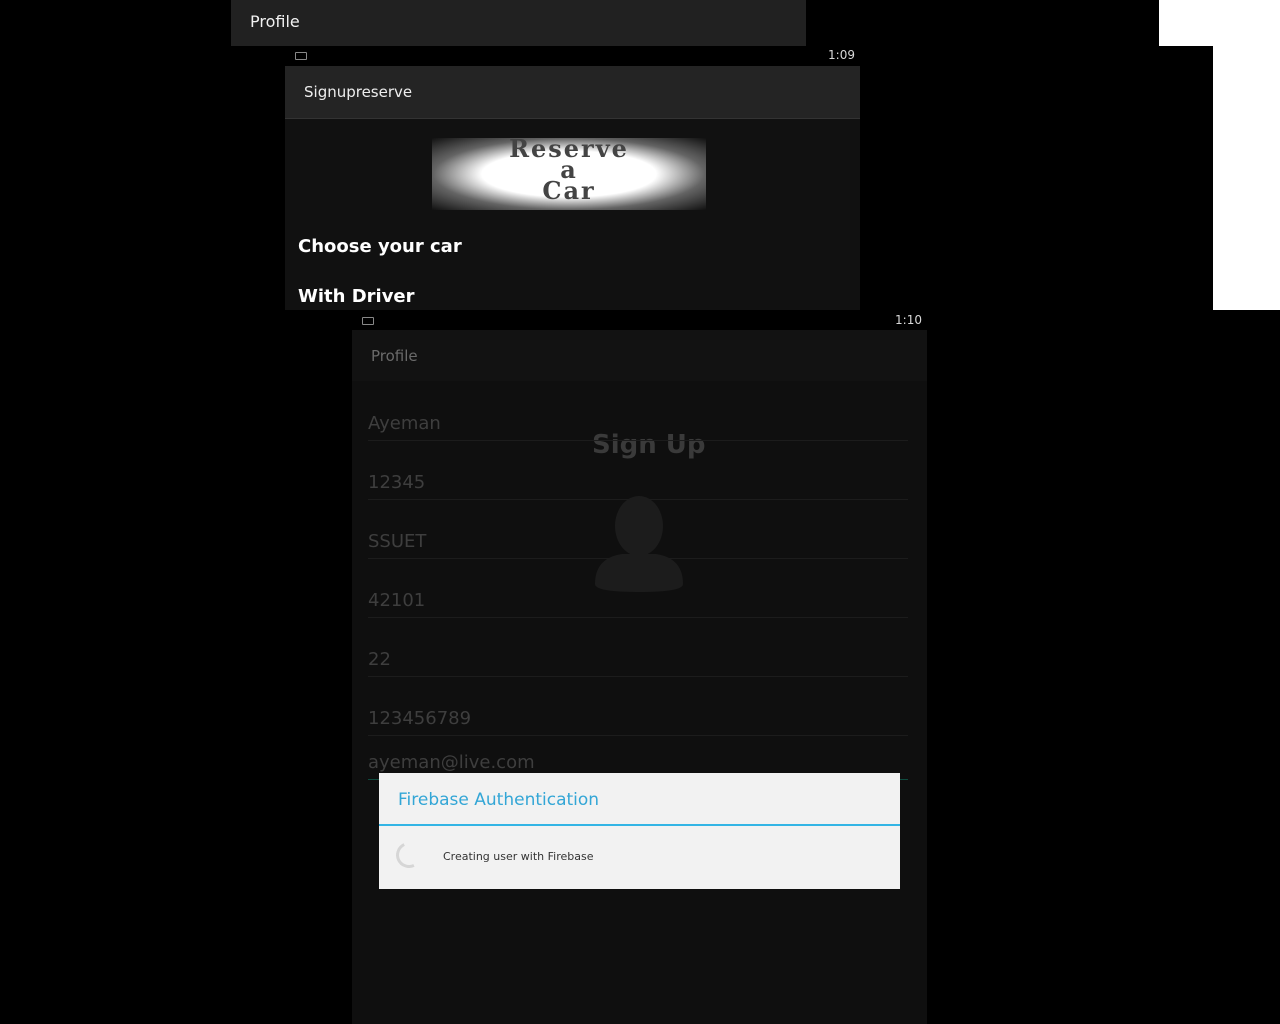  I want to click on status-time: 1:09, so click(841, 55).